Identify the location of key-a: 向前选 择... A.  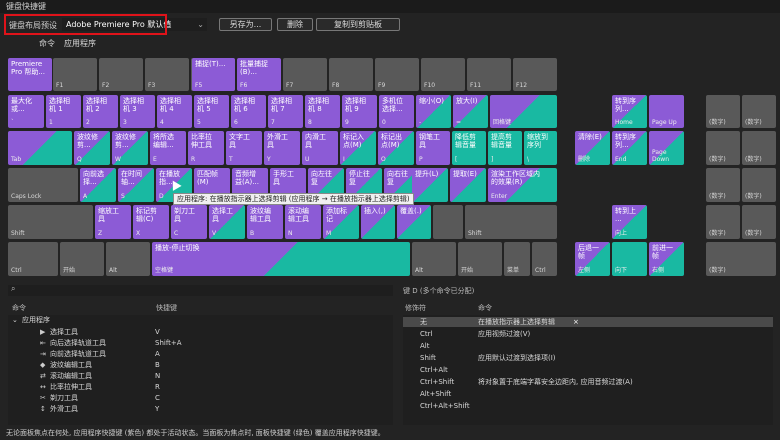
(98, 185).